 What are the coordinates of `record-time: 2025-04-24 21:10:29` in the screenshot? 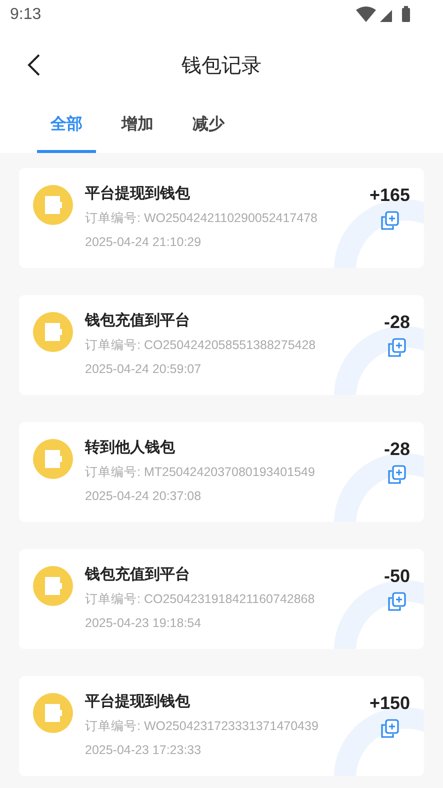 It's located at (143, 242).